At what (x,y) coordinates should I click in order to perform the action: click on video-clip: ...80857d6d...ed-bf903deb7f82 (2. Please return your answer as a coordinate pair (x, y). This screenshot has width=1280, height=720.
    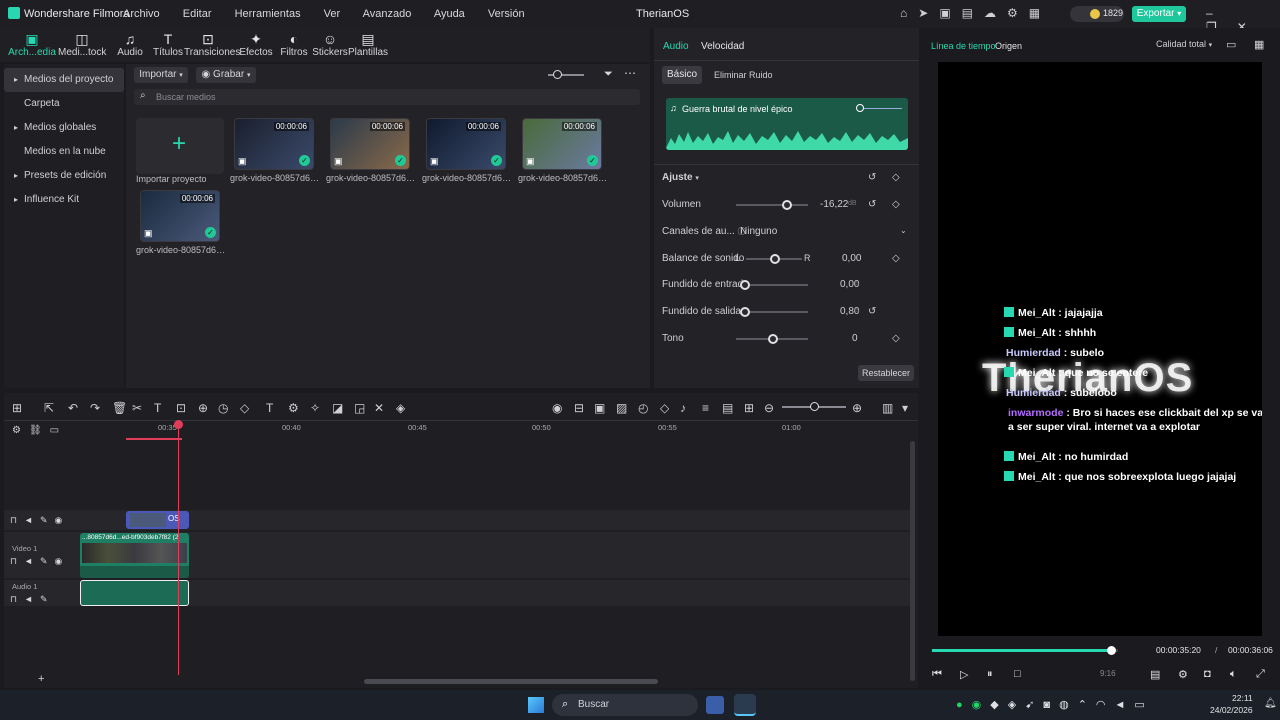
    Looking at the image, I should click on (134, 555).